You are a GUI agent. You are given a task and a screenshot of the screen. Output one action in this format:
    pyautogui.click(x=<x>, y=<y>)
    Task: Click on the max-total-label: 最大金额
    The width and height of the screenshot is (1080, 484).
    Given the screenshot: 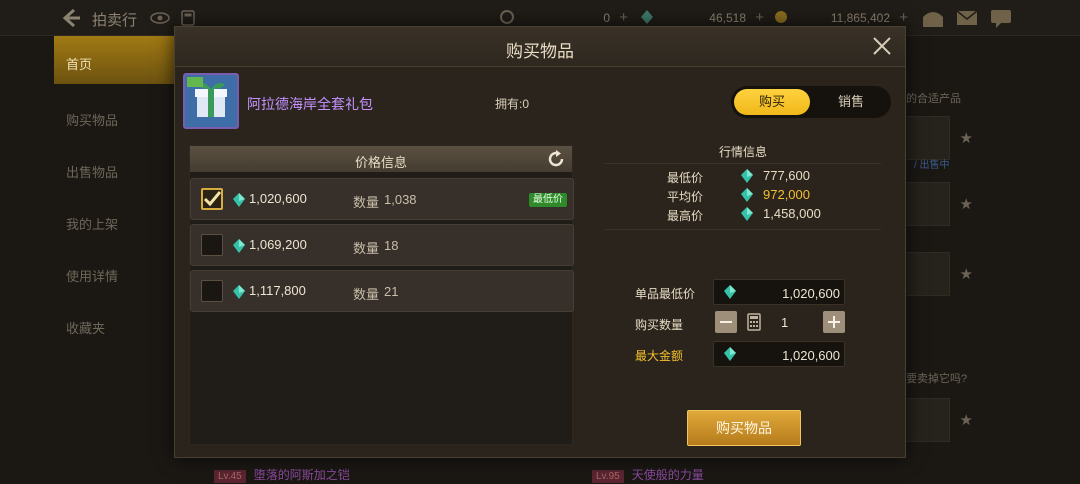 What is the action you would take?
    pyautogui.click(x=659, y=356)
    